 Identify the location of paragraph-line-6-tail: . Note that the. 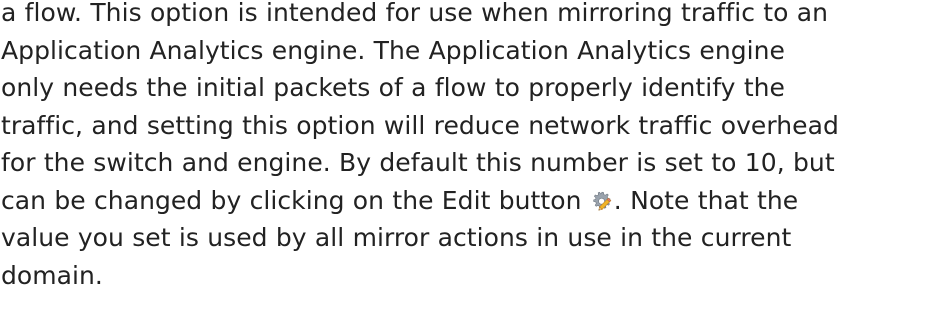
(706, 200).